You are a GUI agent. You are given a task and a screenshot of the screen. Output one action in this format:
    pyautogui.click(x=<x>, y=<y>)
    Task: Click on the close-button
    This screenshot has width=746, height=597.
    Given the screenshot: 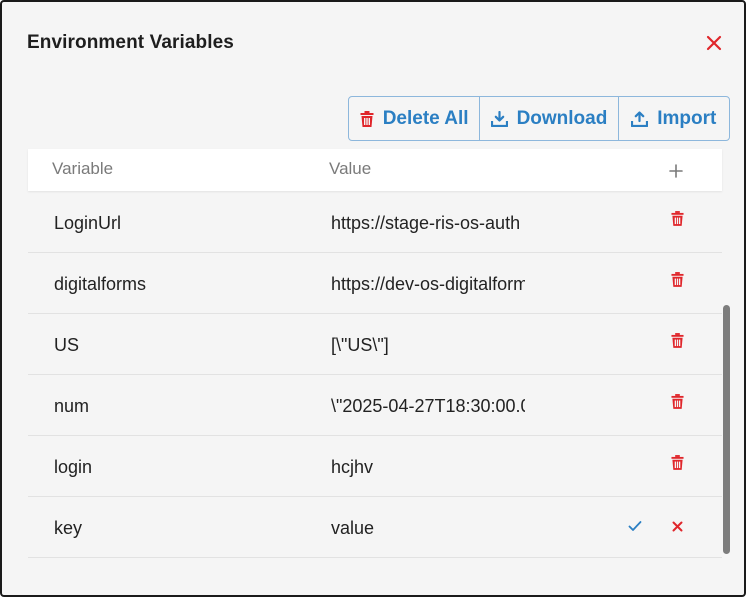 What is the action you would take?
    pyautogui.click(x=714, y=43)
    